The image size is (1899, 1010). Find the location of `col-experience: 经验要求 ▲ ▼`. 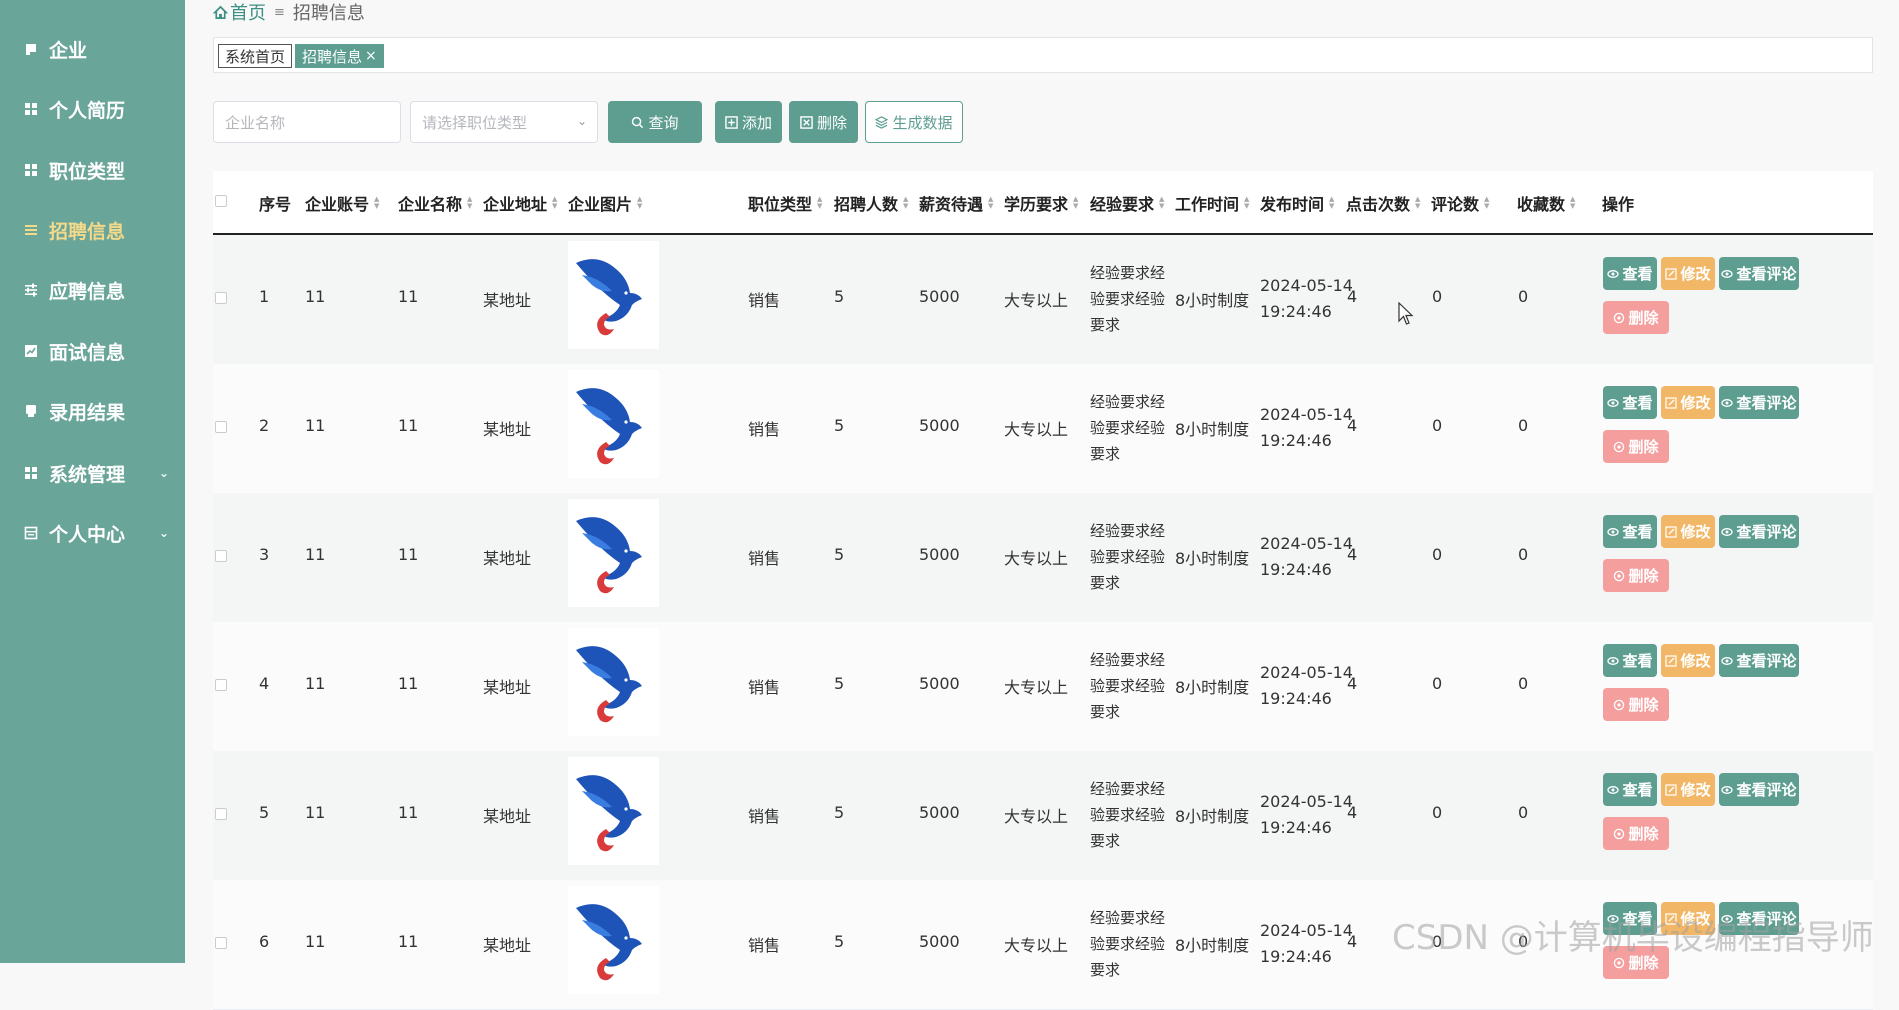

col-experience: 经验要求 ▲ ▼ is located at coordinates (1127, 203).